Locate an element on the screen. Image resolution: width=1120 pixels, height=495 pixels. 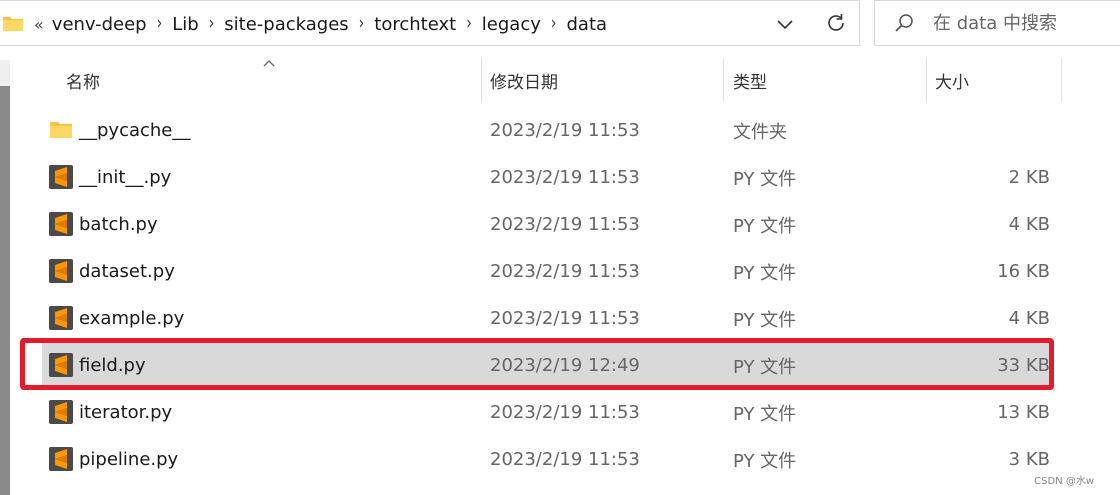
highlight-annotation is located at coordinates (537, 364).